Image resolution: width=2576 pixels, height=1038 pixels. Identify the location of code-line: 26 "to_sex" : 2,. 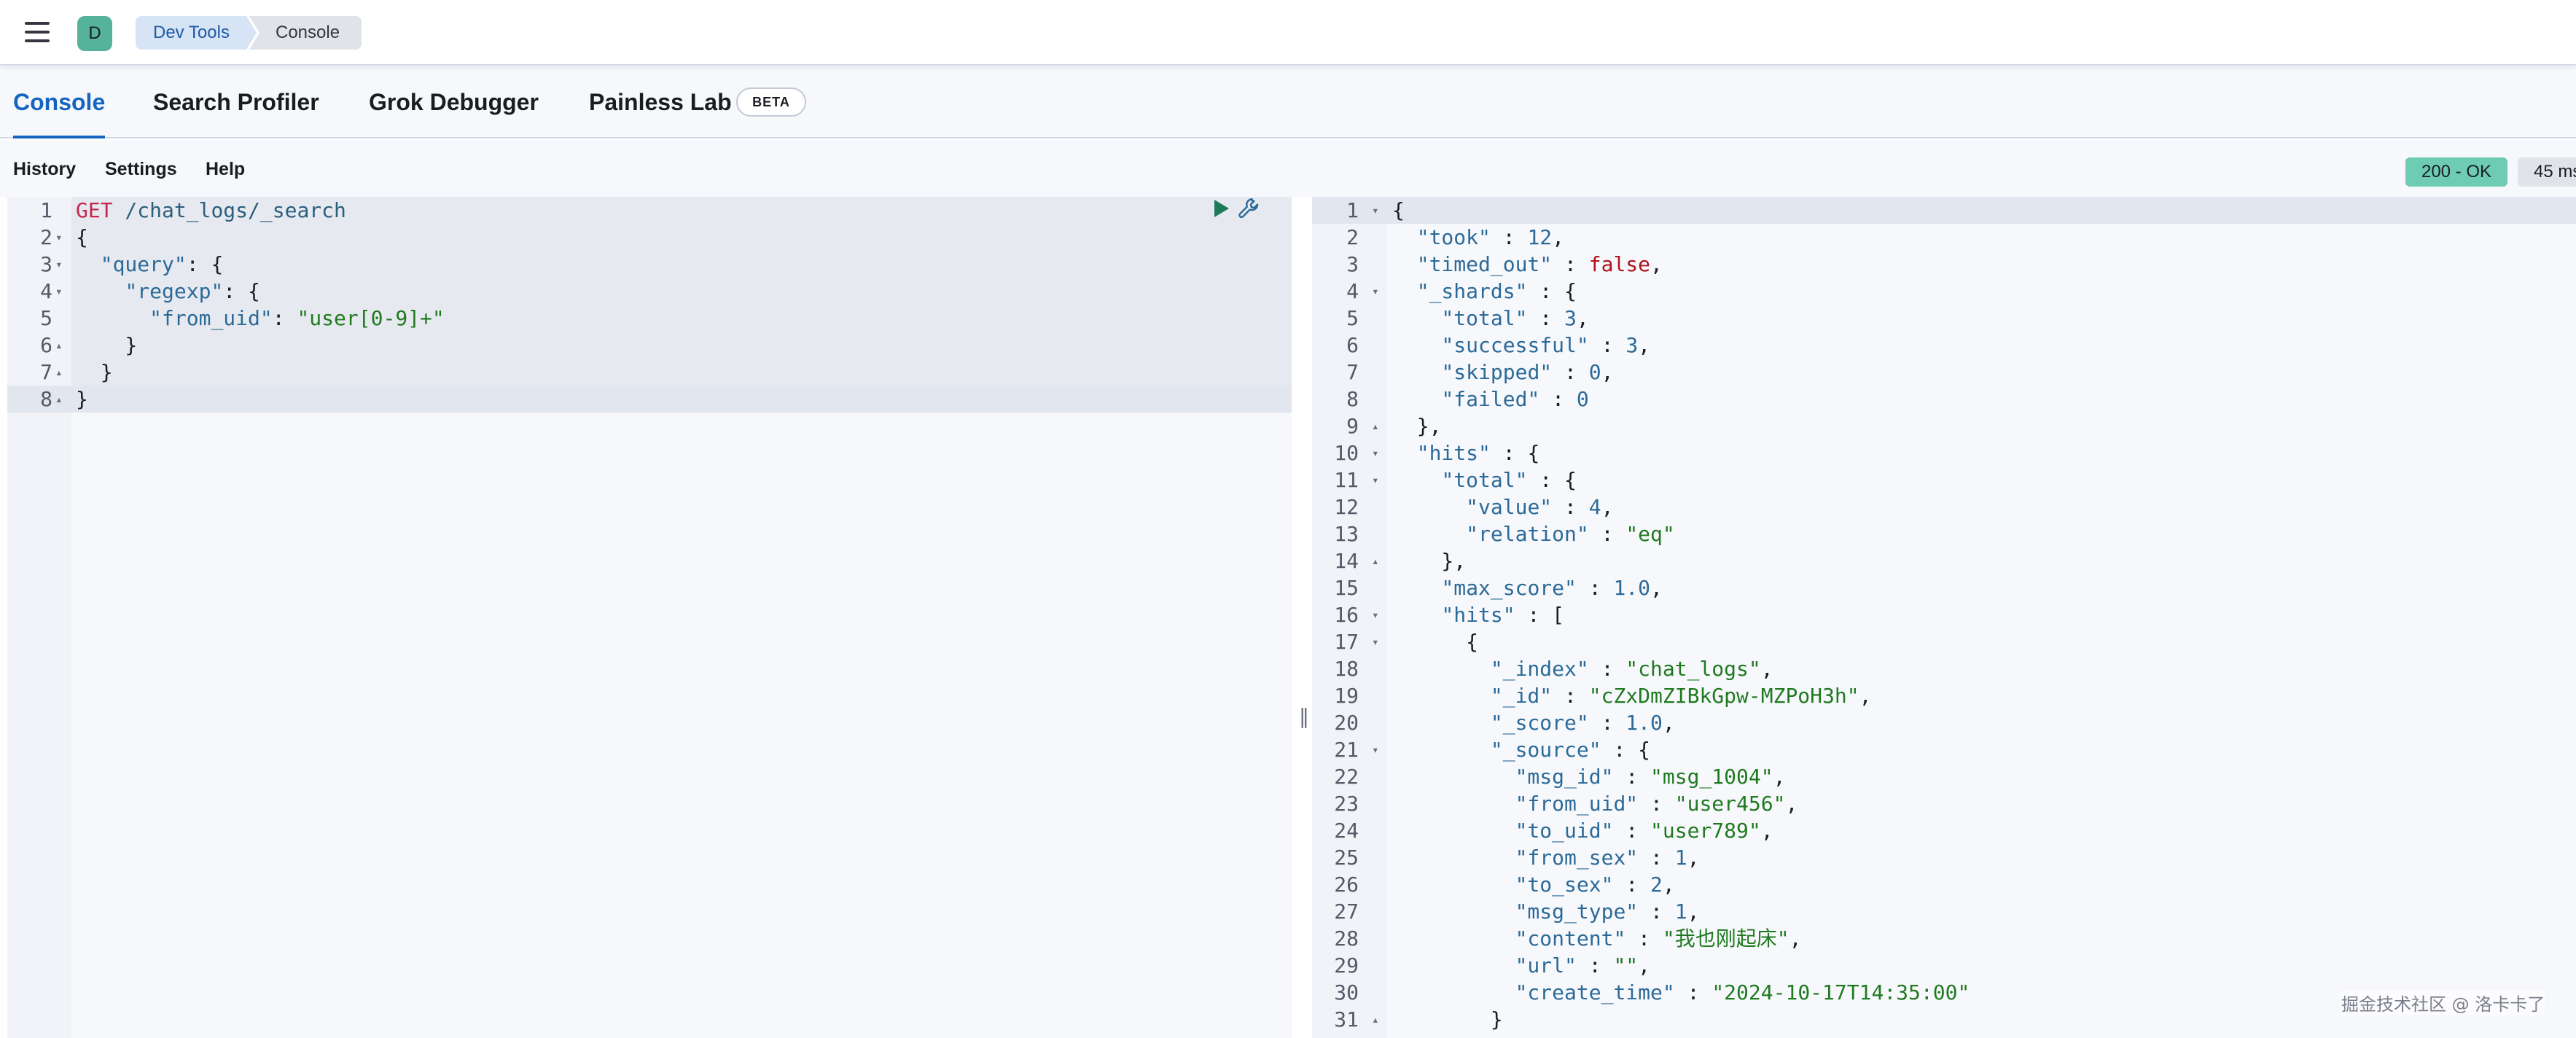
(1944, 884).